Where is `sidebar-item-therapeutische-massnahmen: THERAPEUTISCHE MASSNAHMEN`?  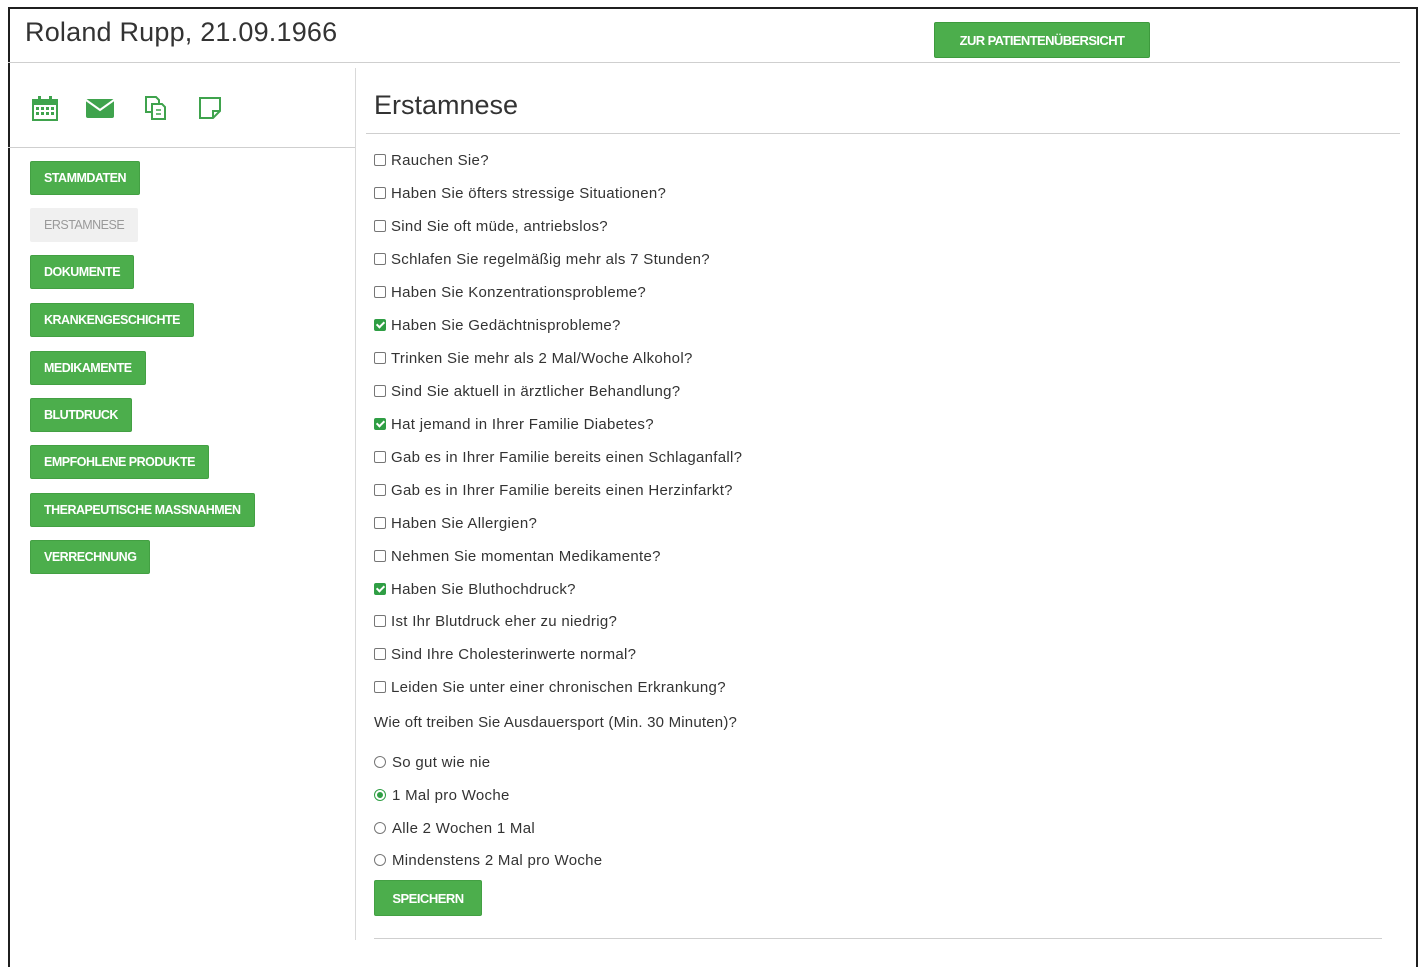
sidebar-item-therapeutische-massnahmen: THERAPEUTISCHE MASSNAHMEN is located at coordinates (142, 510).